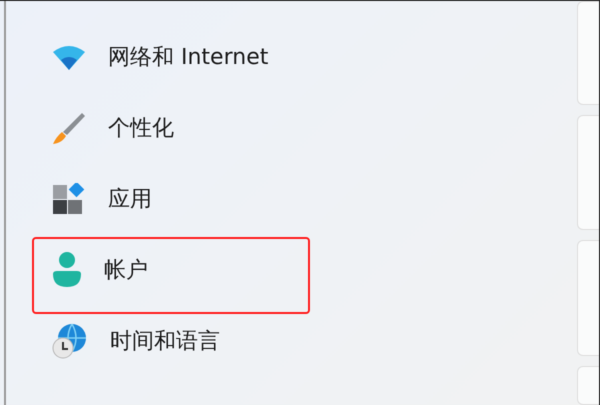 The width and height of the screenshot is (600, 405). What do you see at coordinates (69, 57) in the screenshot?
I see `wifi-icon` at bounding box center [69, 57].